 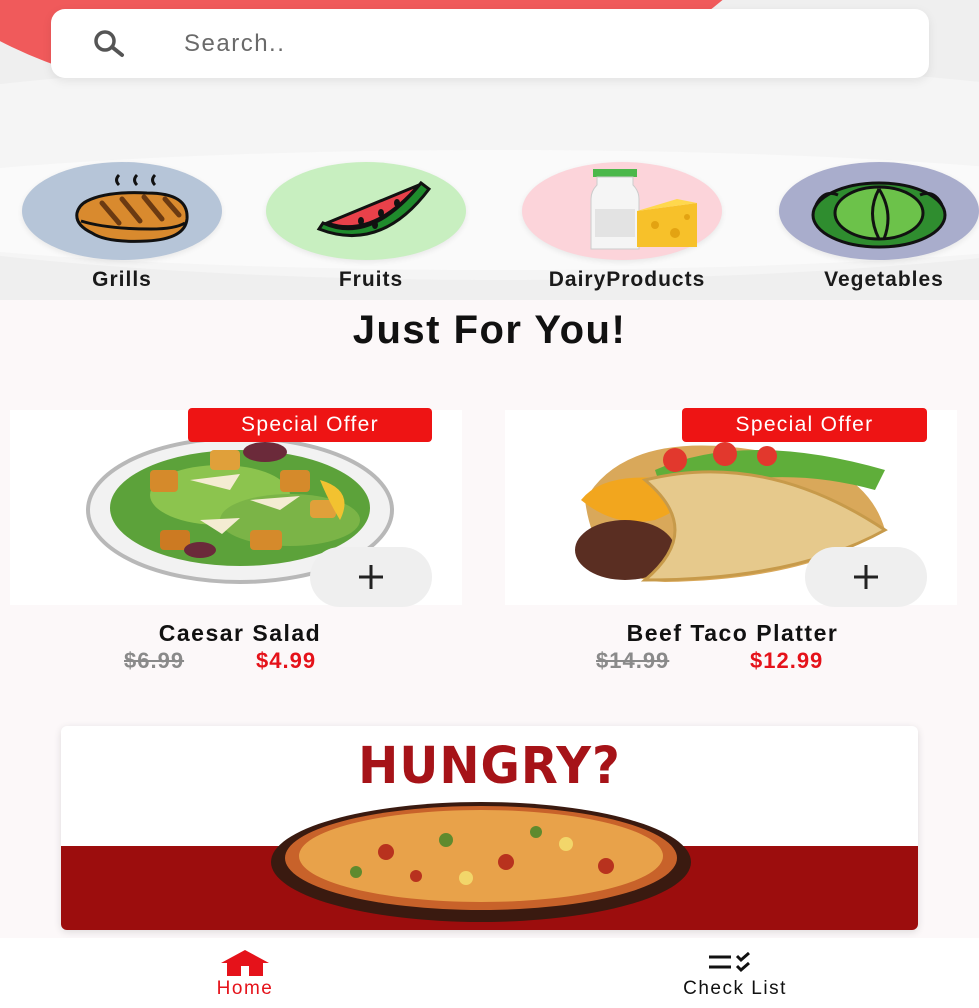 I want to click on nav-label: Home, so click(x=245, y=988).